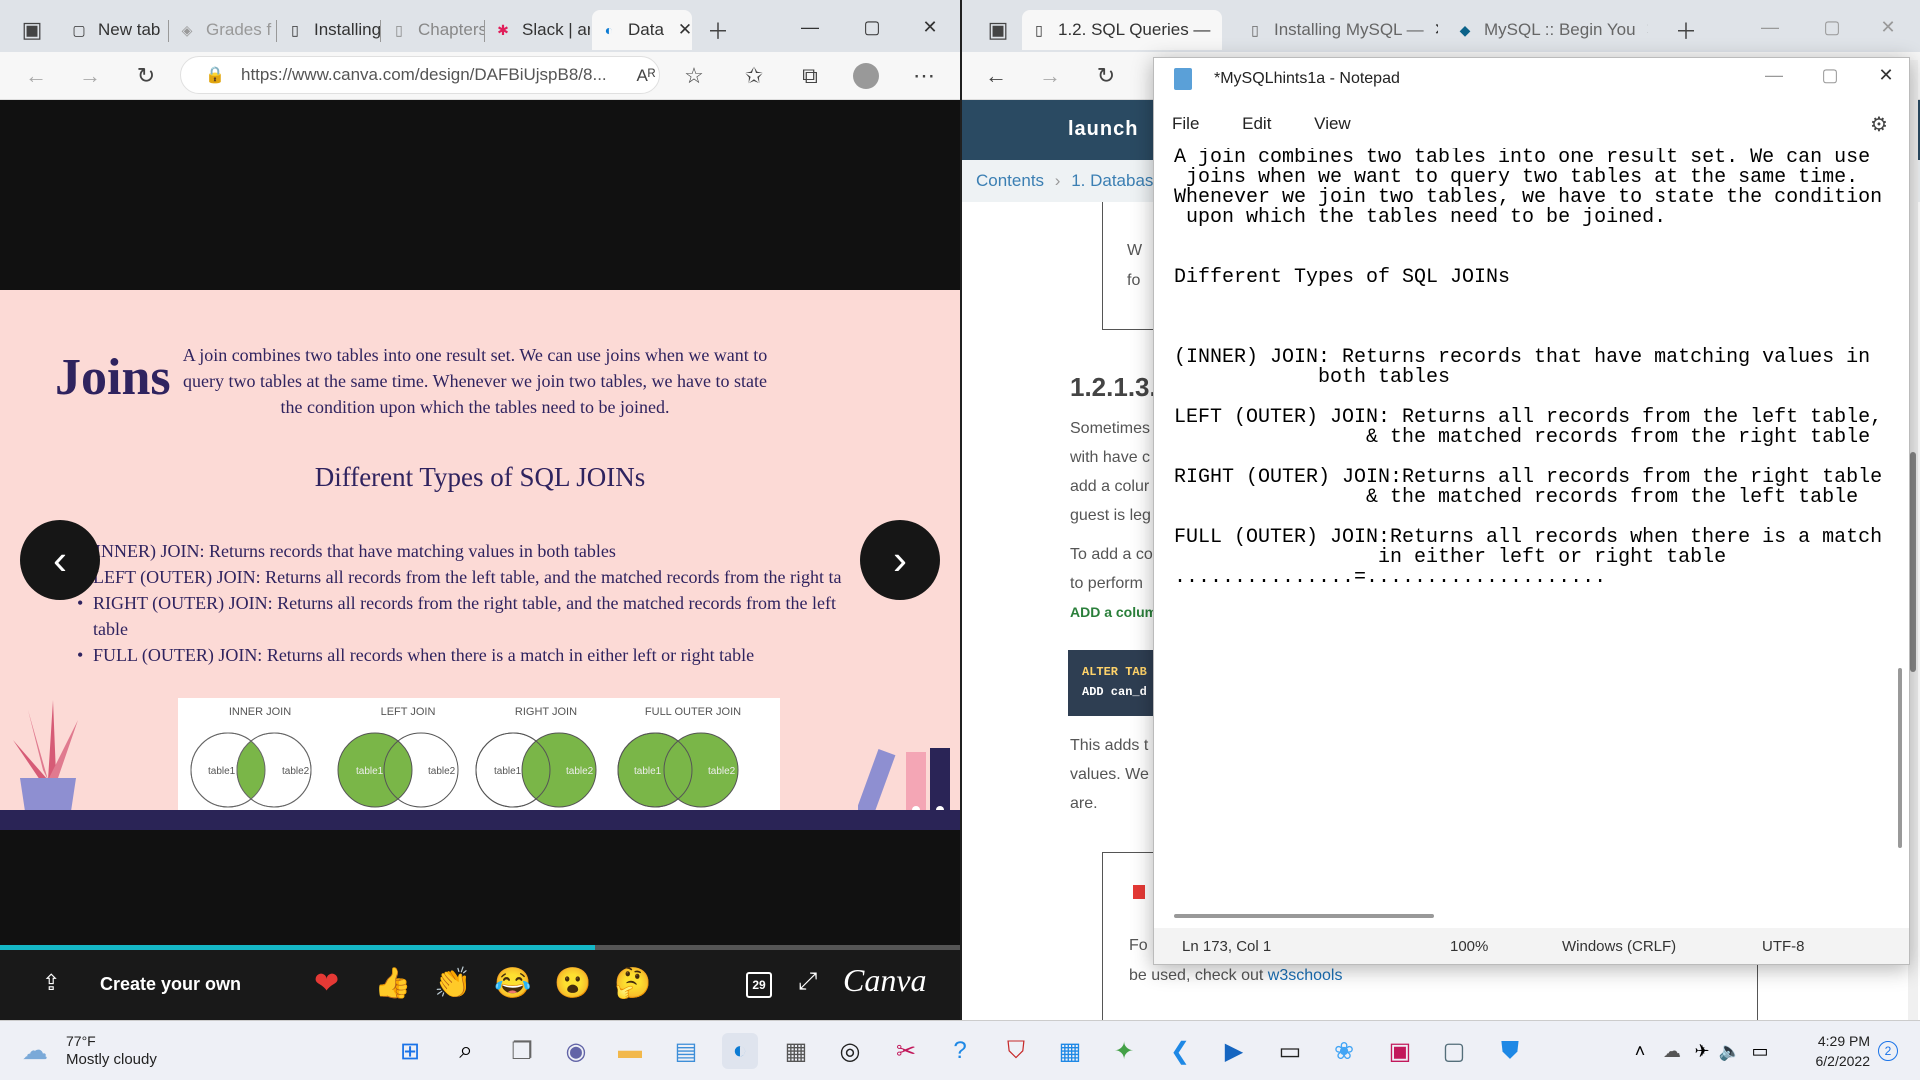 Image resolution: width=1920 pixels, height=1080 pixels. Describe the element at coordinates (810, 76) in the screenshot. I see `collections-icon: ⧉` at that location.